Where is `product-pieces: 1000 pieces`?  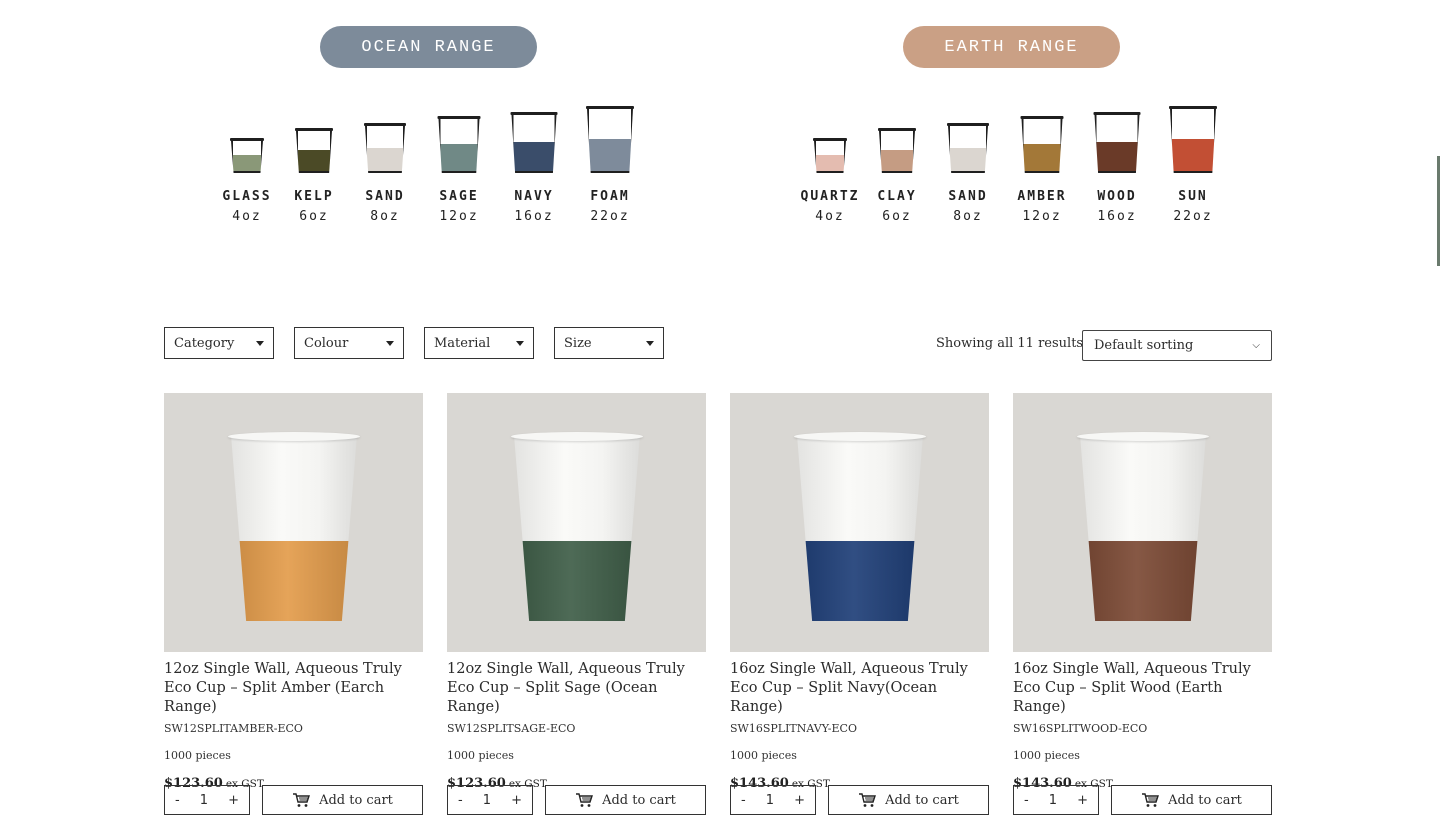
product-pieces: 1000 pieces is located at coordinates (480, 755).